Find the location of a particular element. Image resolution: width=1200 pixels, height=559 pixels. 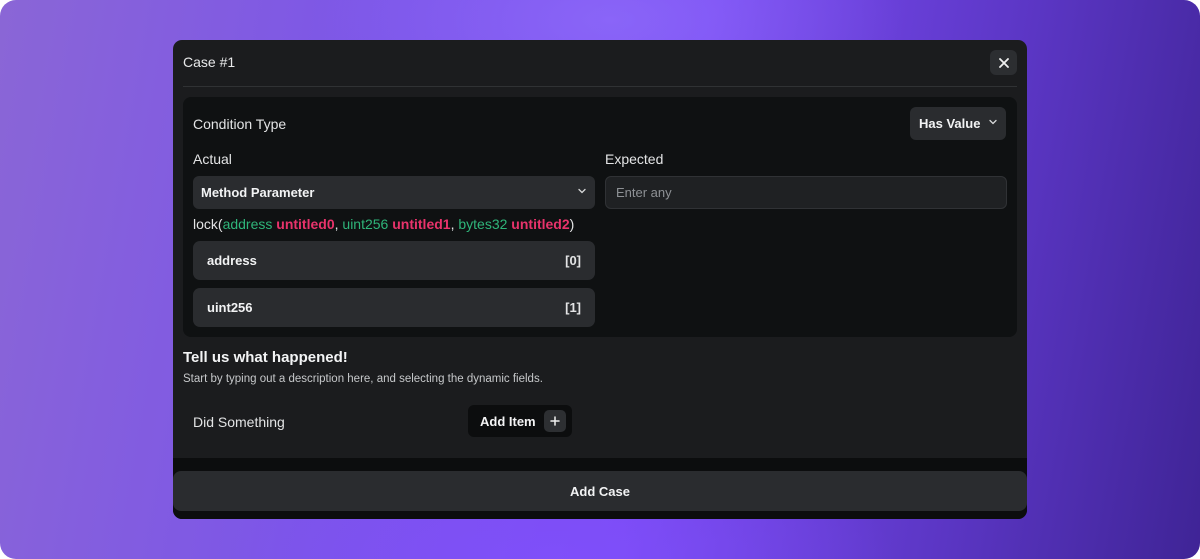

modal-header: Case #1 is located at coordinates (600, 63).